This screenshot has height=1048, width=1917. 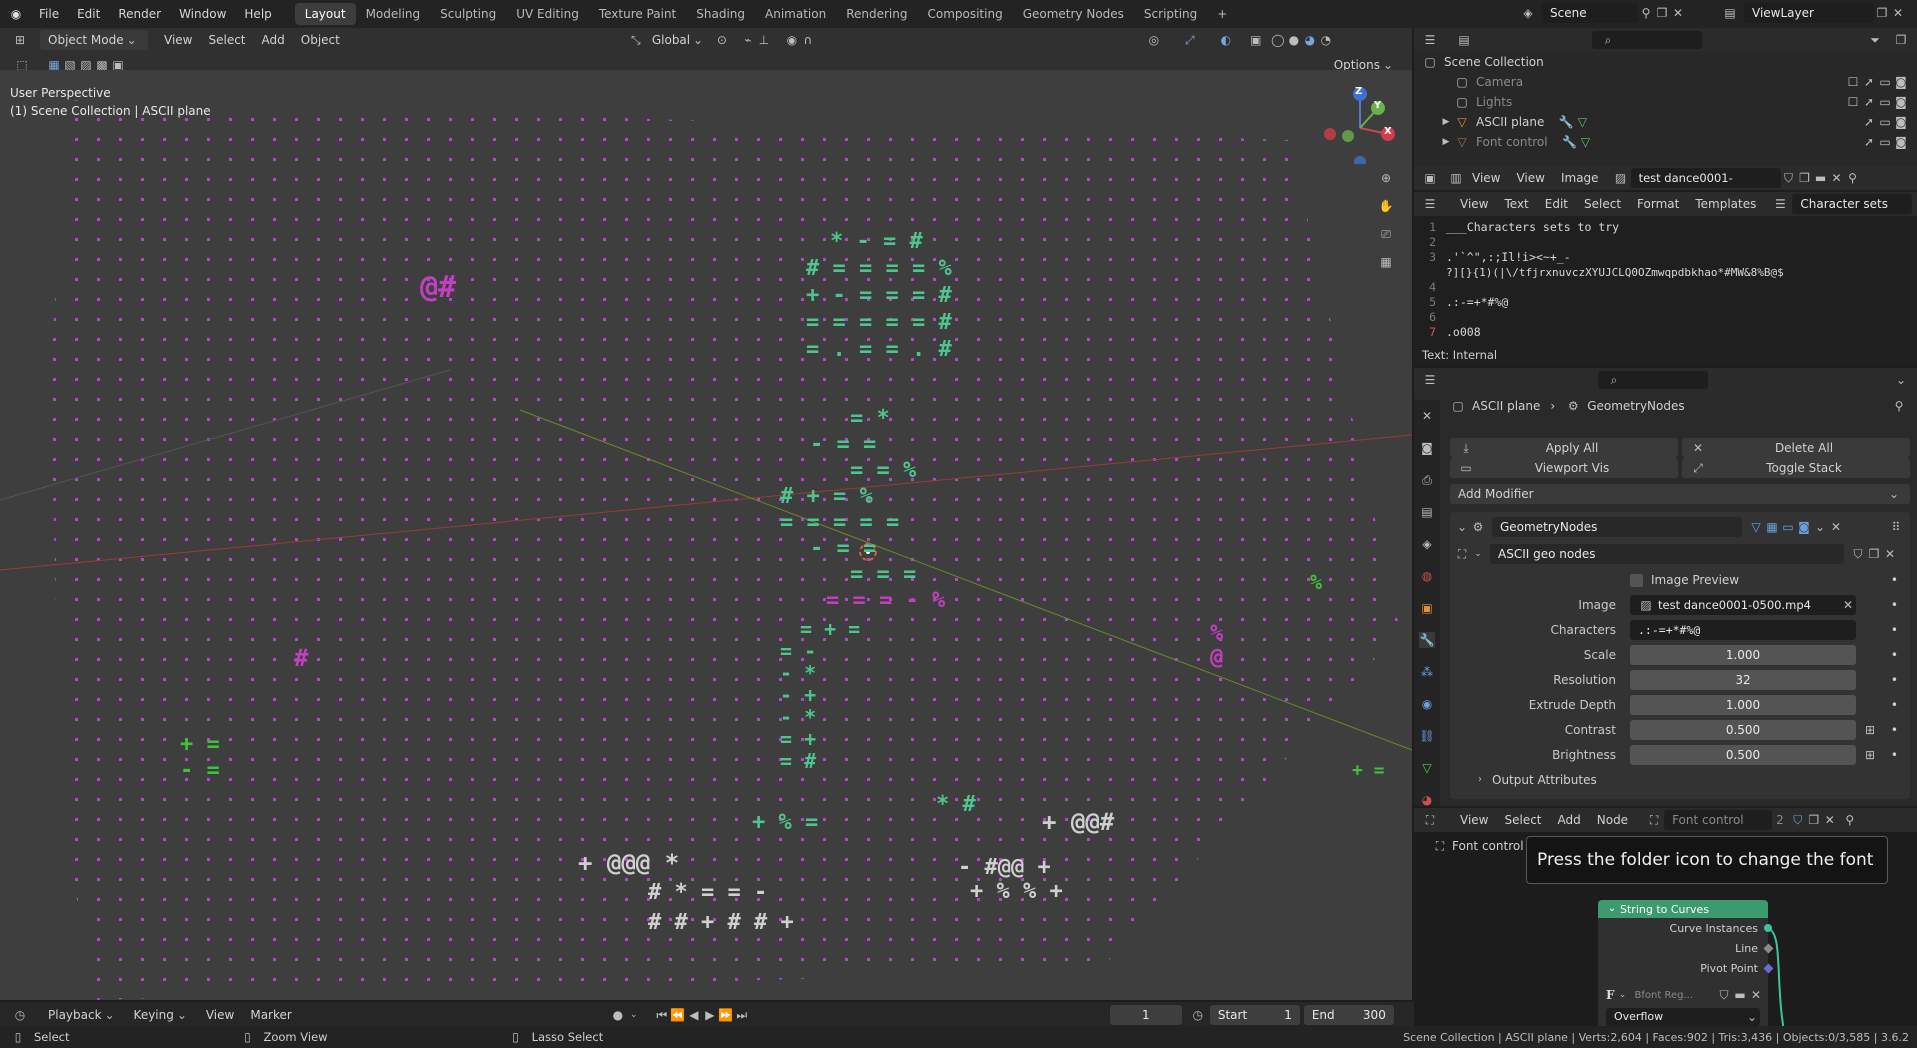 What do you see at coordinates (1427, 512) in the screenshot?
I see `view-layer-tab-icon: ▤` at bounding box center [1427, 512].